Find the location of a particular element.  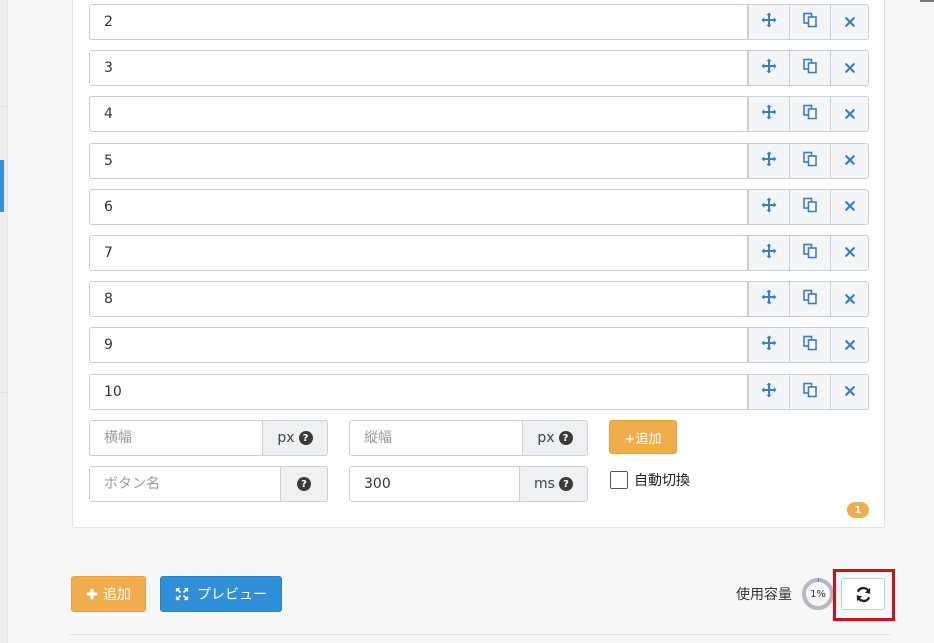

left-sidebar-strip is located at coordinates (4, 321).